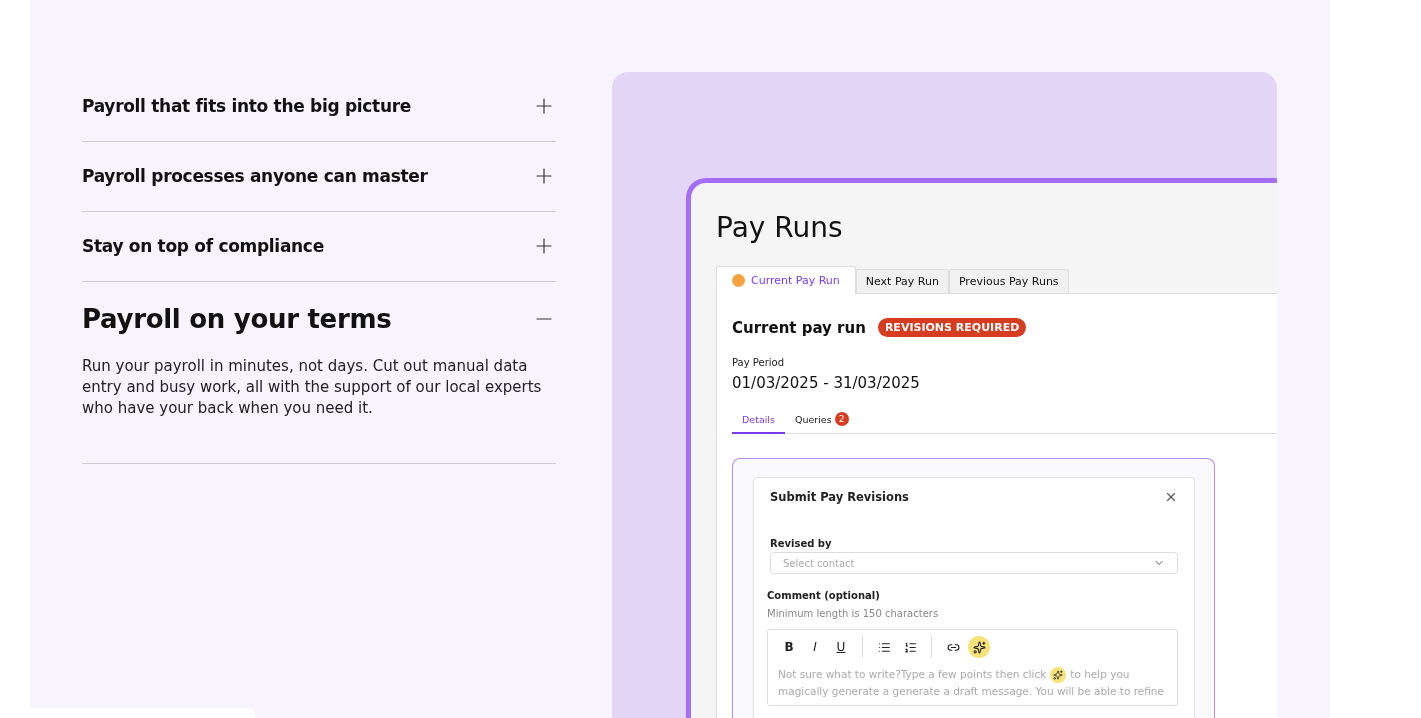 The width and height of the screenshot is (1421, 718). Describe the element at coordinates (255, 176) in the screenshot. I see `accordion-title: Payroll processes anyone can master` at that location.